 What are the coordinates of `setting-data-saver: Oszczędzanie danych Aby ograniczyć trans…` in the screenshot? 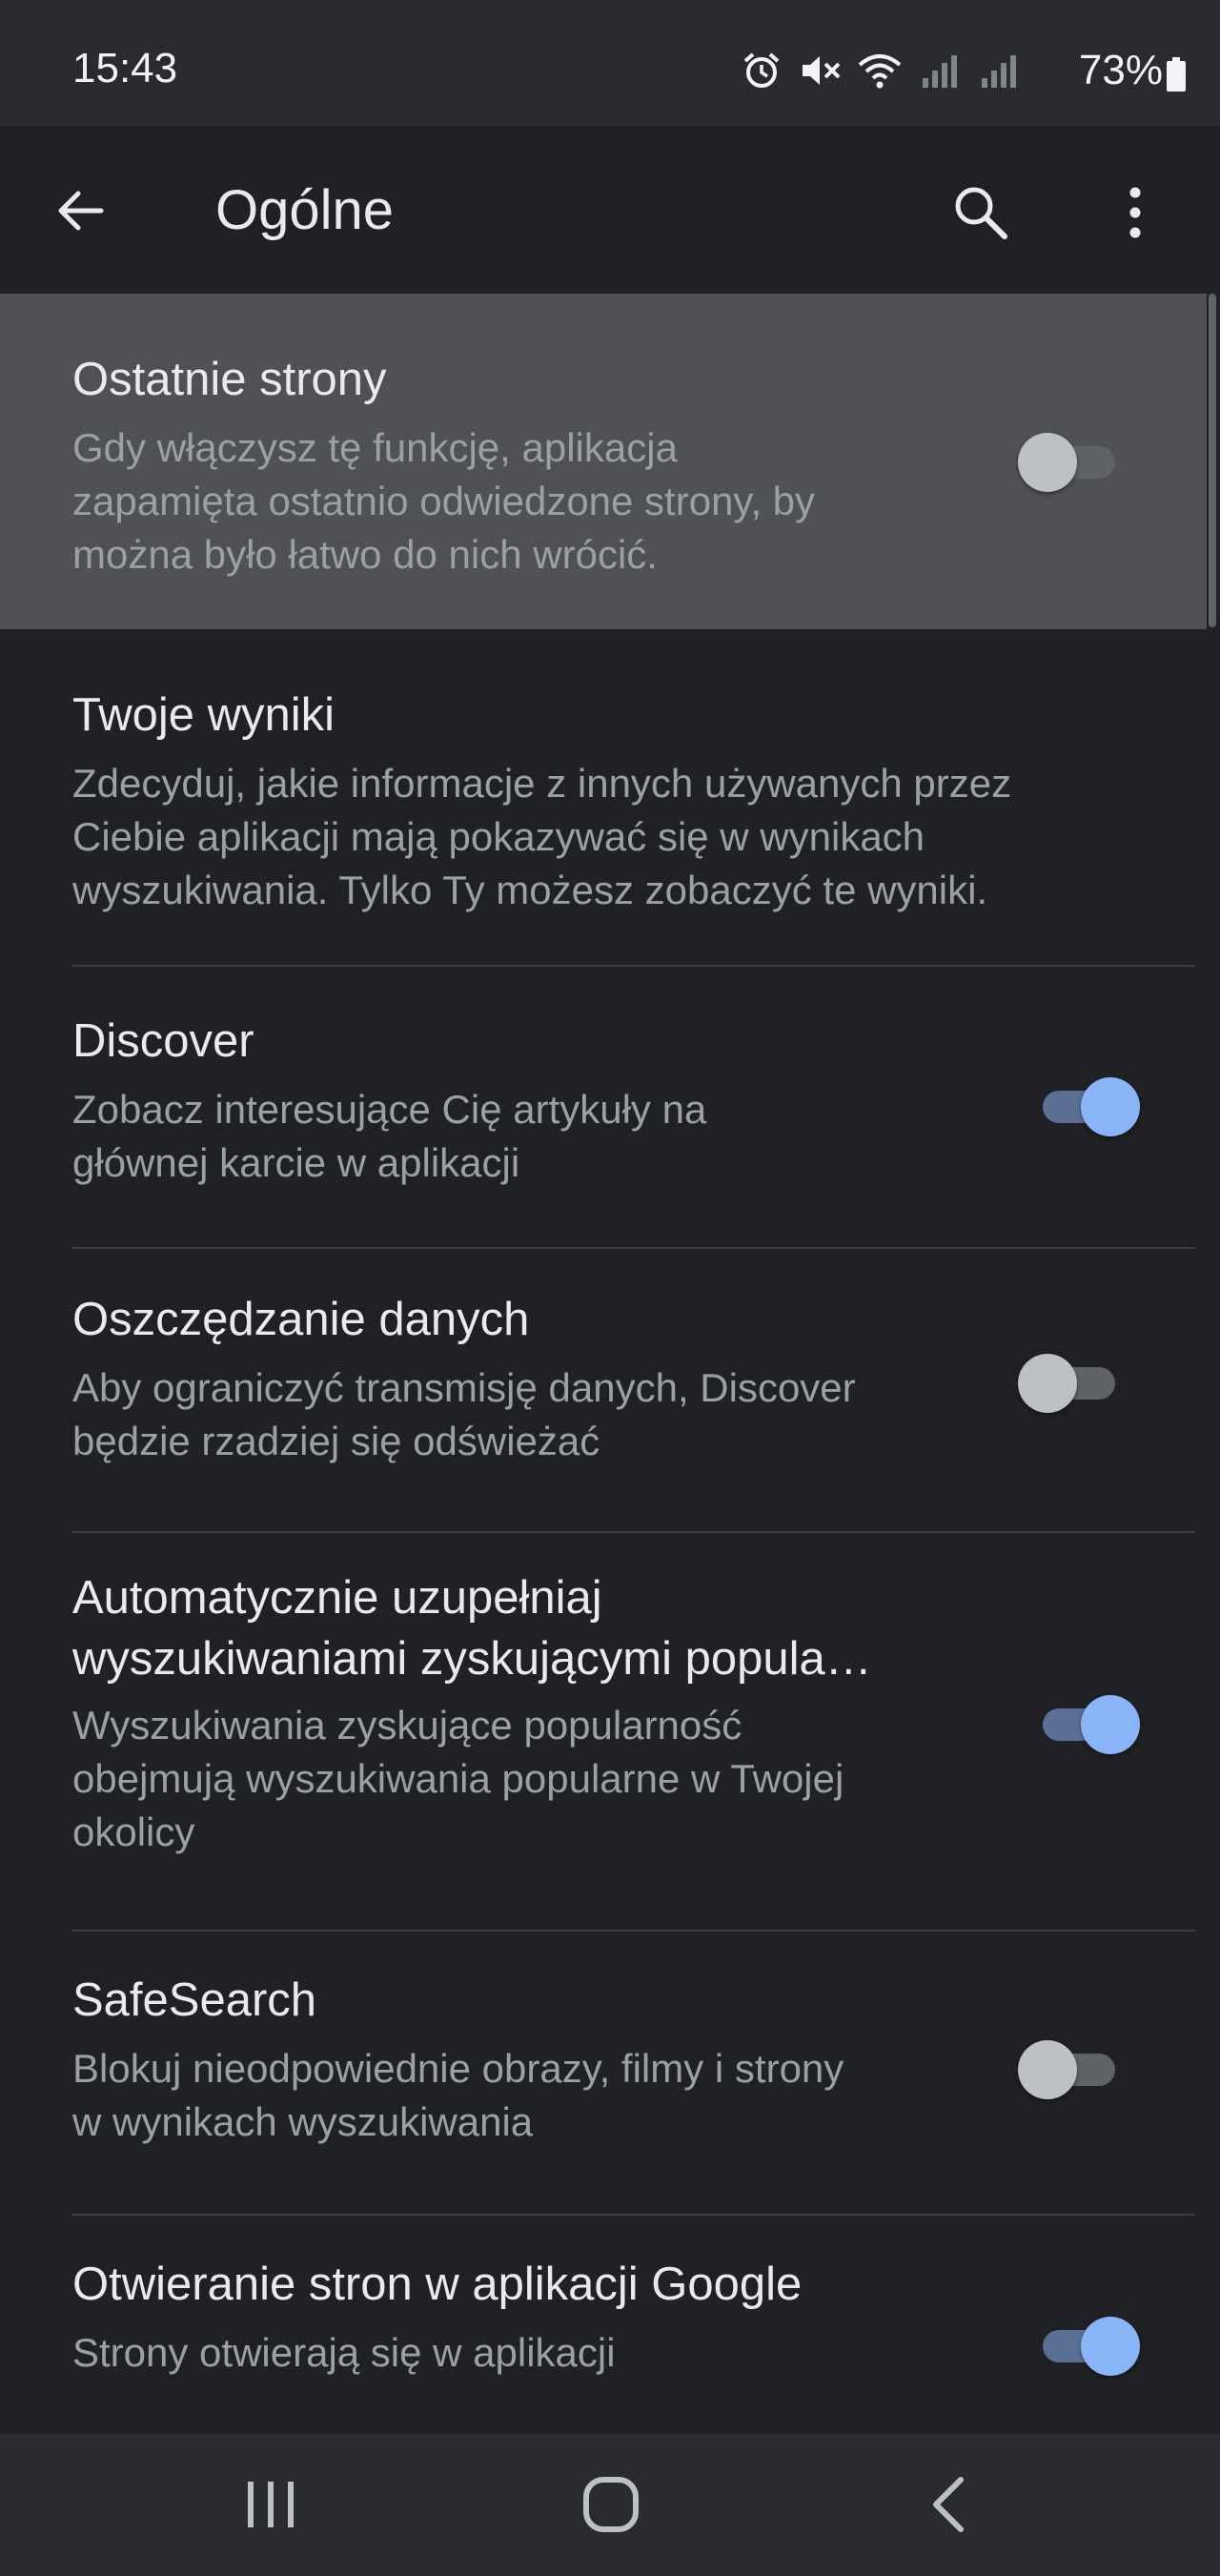 It's located at (603, 1391).